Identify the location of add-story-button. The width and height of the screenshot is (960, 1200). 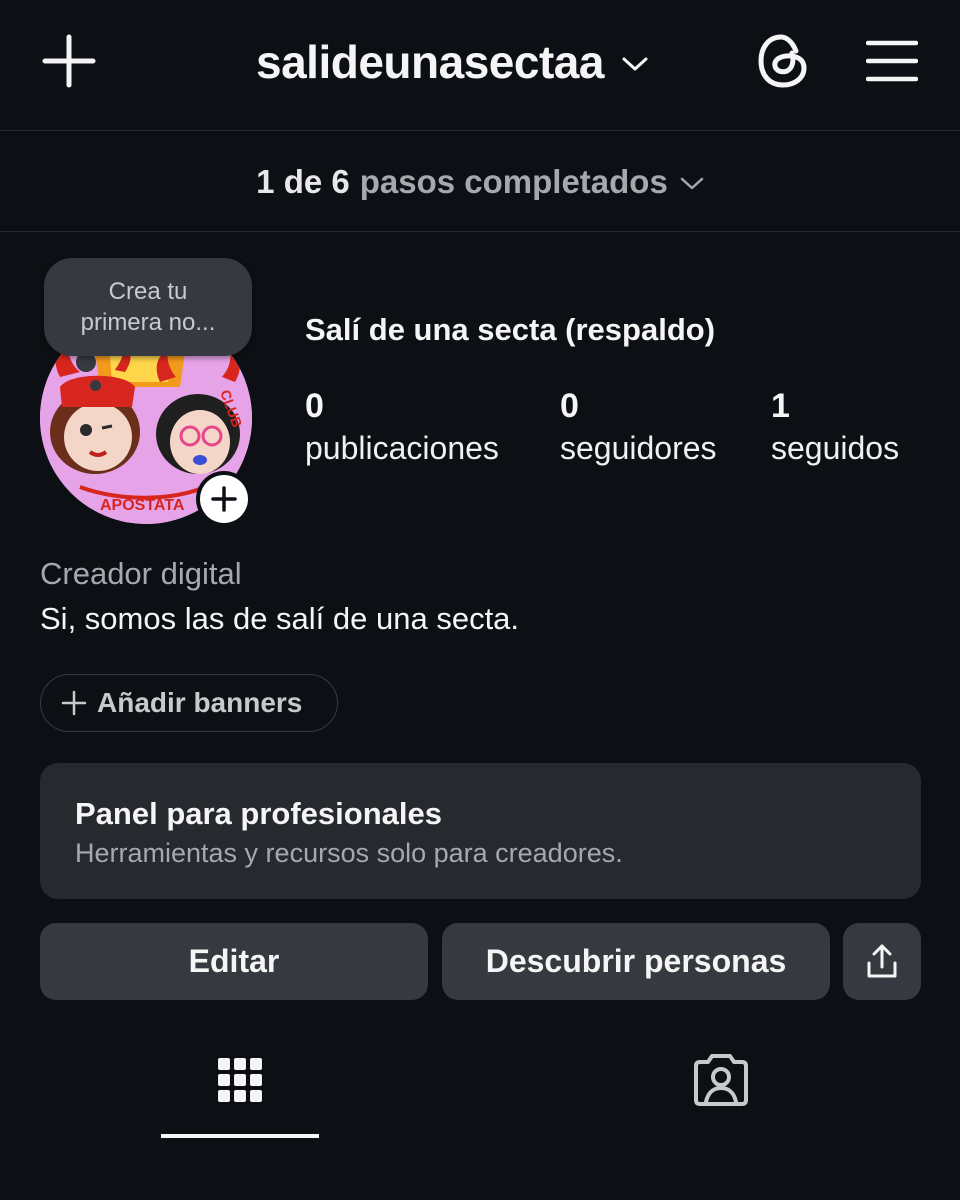
(224, 499).